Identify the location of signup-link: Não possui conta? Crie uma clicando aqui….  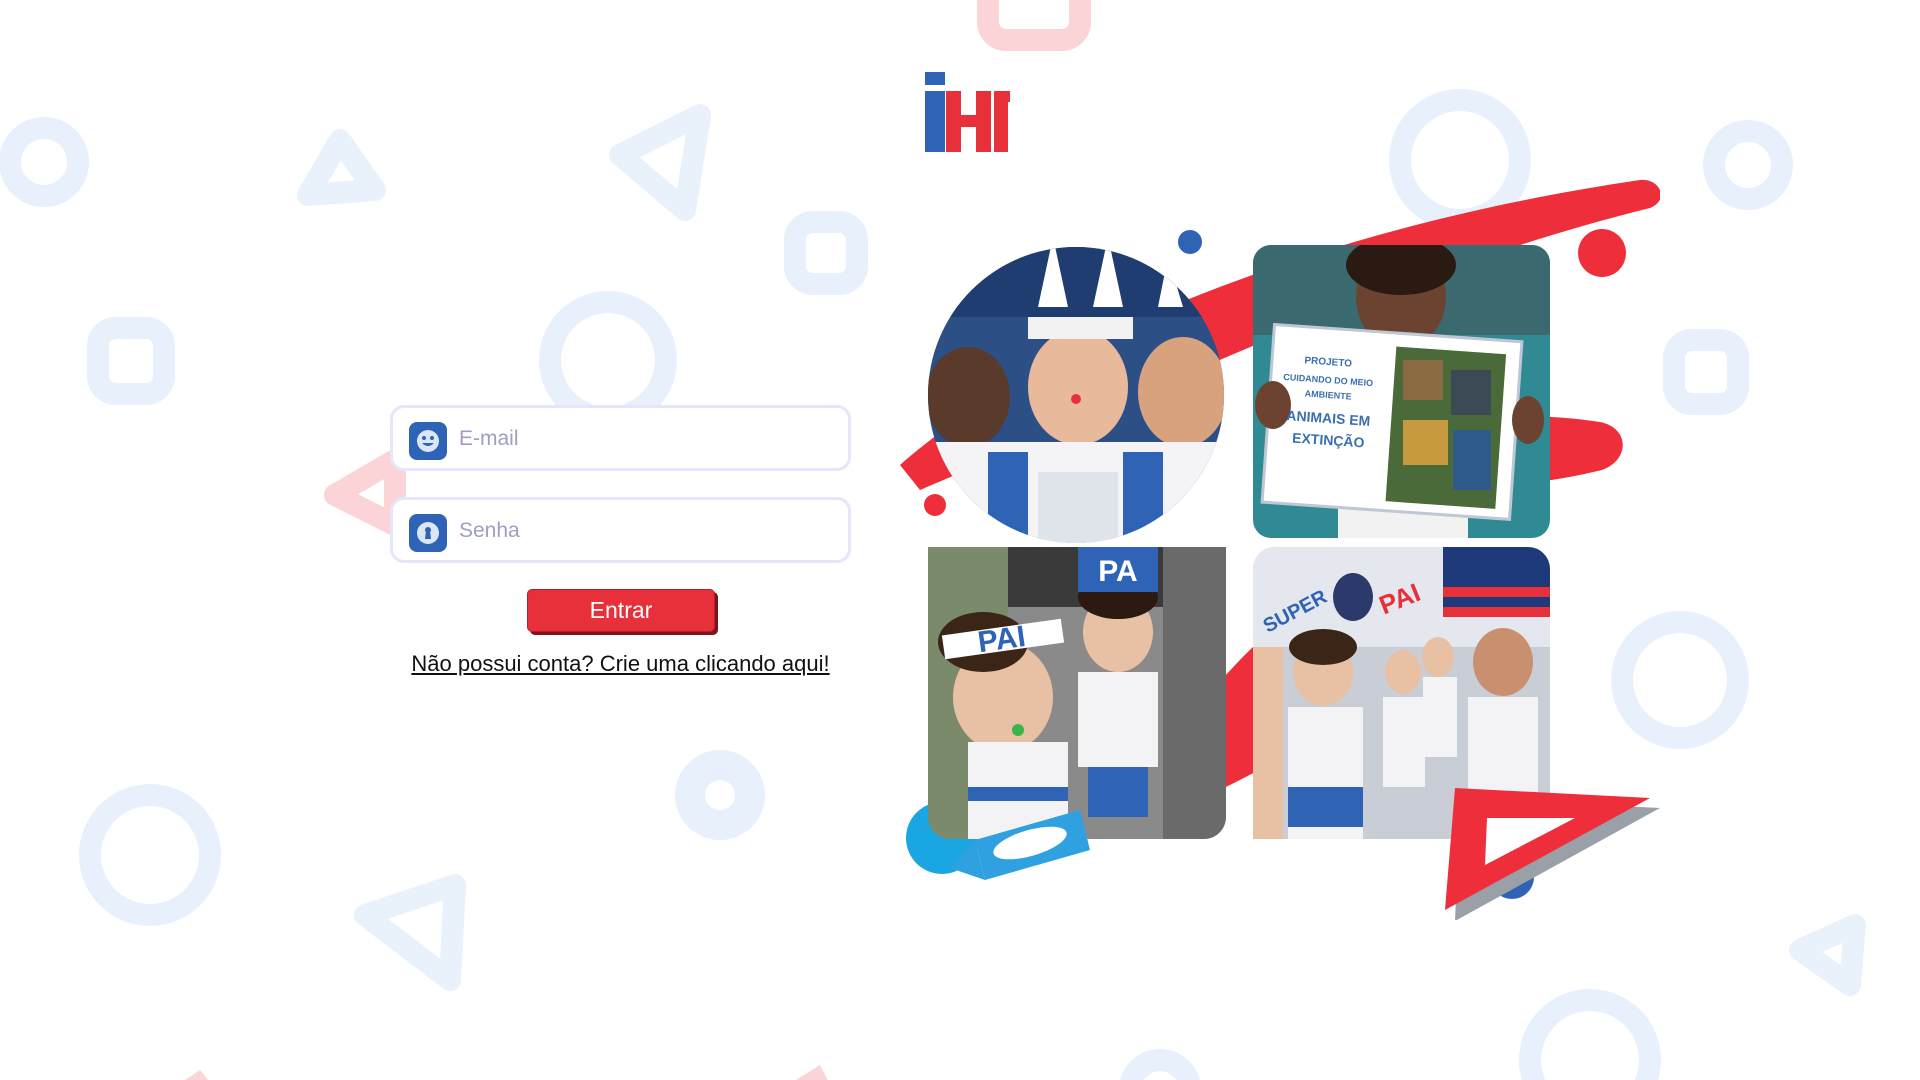
(620, 664).